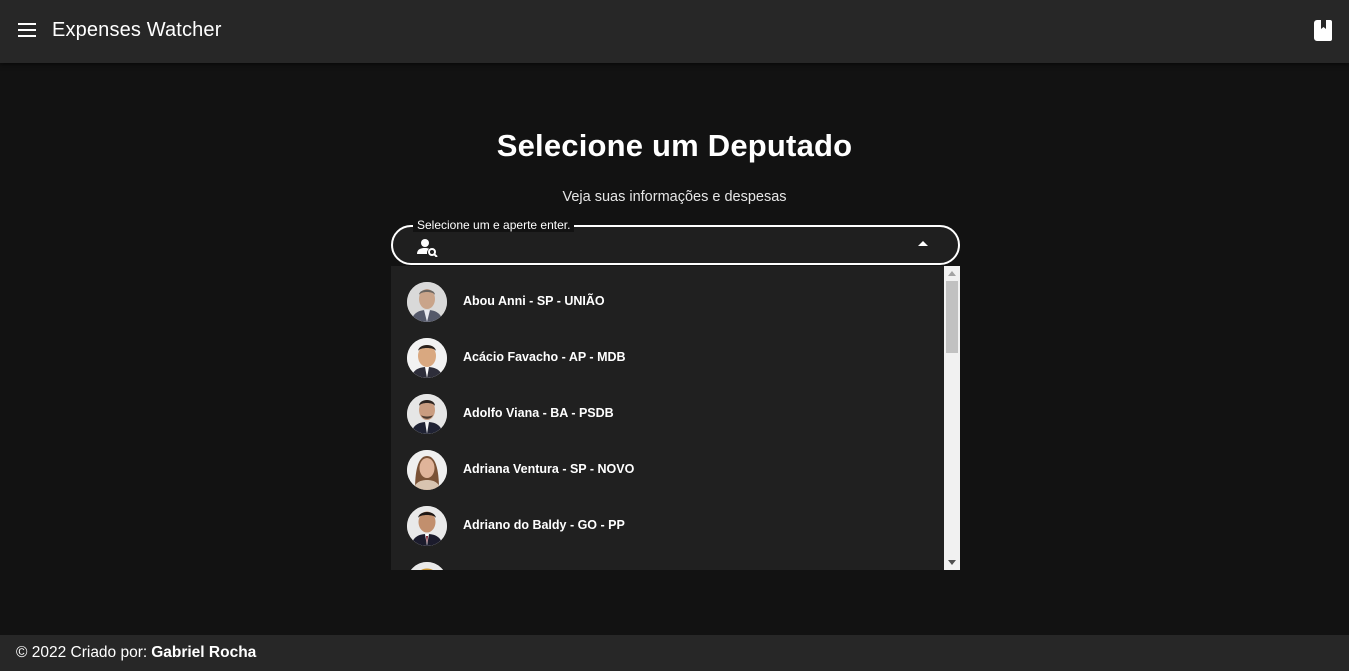 The image size is (1349, 671). Describe the element at coordinates (923, 243) in the screenshot. I see `dropdown-toggle-icon` at that location.